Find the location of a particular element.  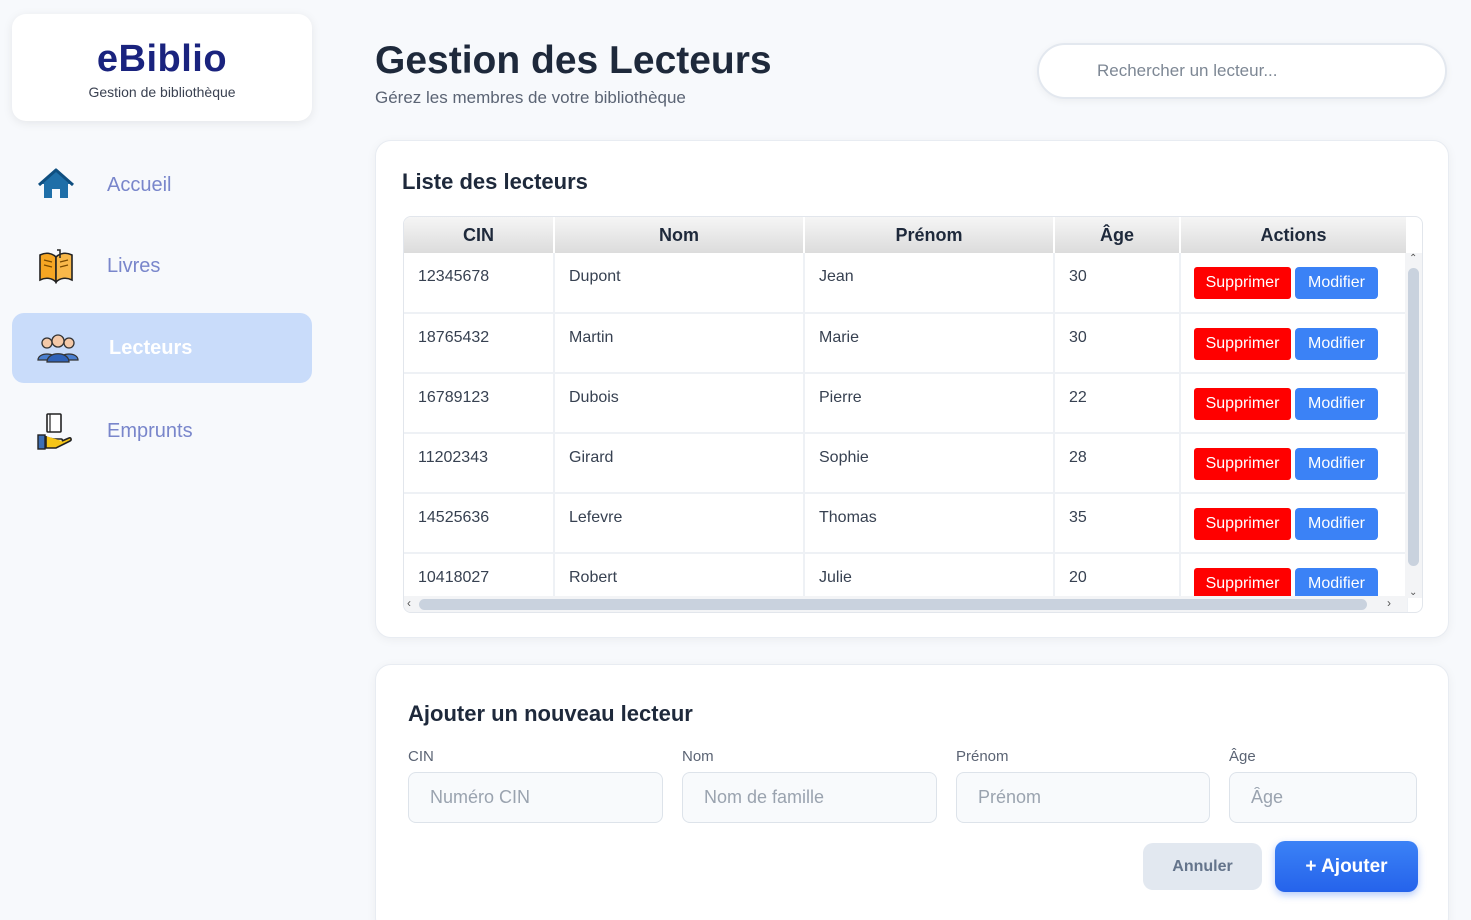

form-title: Ajouter un nouveau lecteur is located at coordinates (550, 713).